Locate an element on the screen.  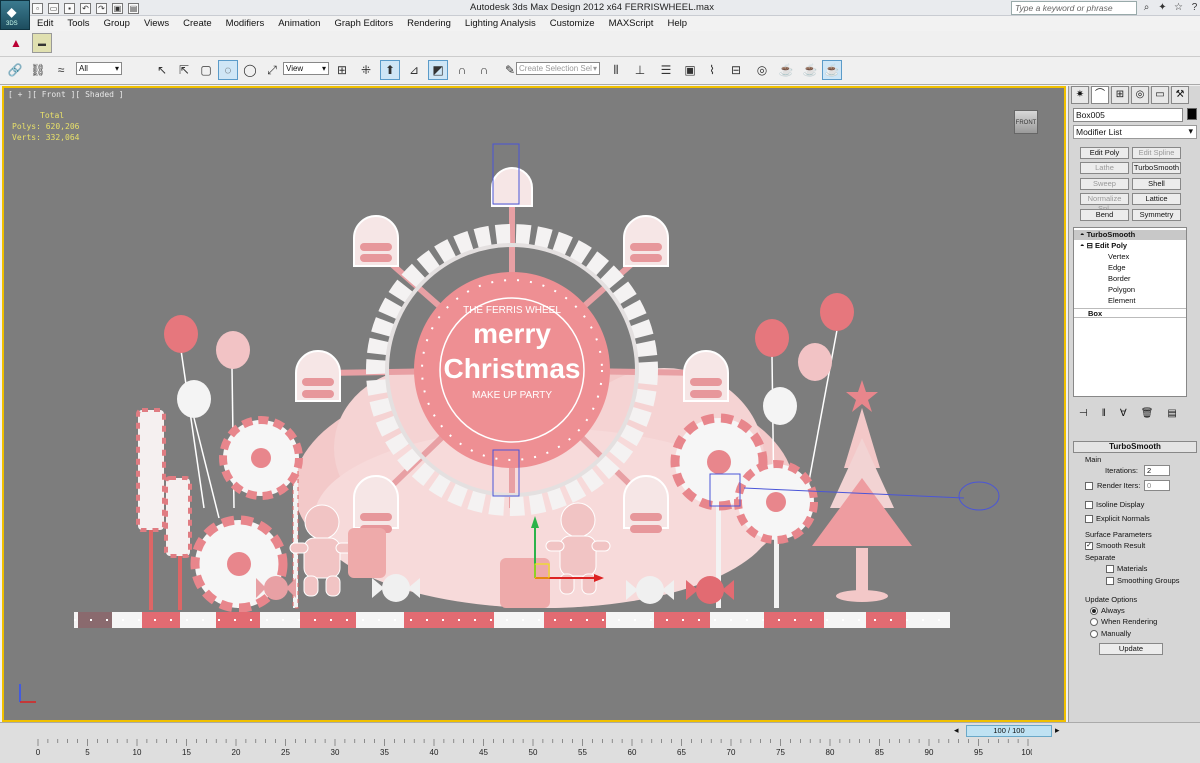
search-input: Type a keyword or phrase is located at coordinates (1074, 8).